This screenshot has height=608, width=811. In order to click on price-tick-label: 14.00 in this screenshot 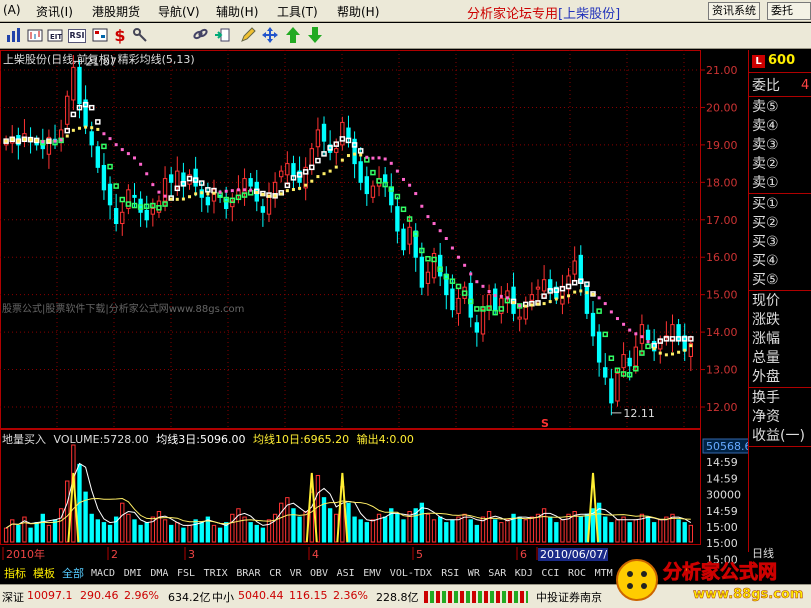, I will do `click(722, 332)`.